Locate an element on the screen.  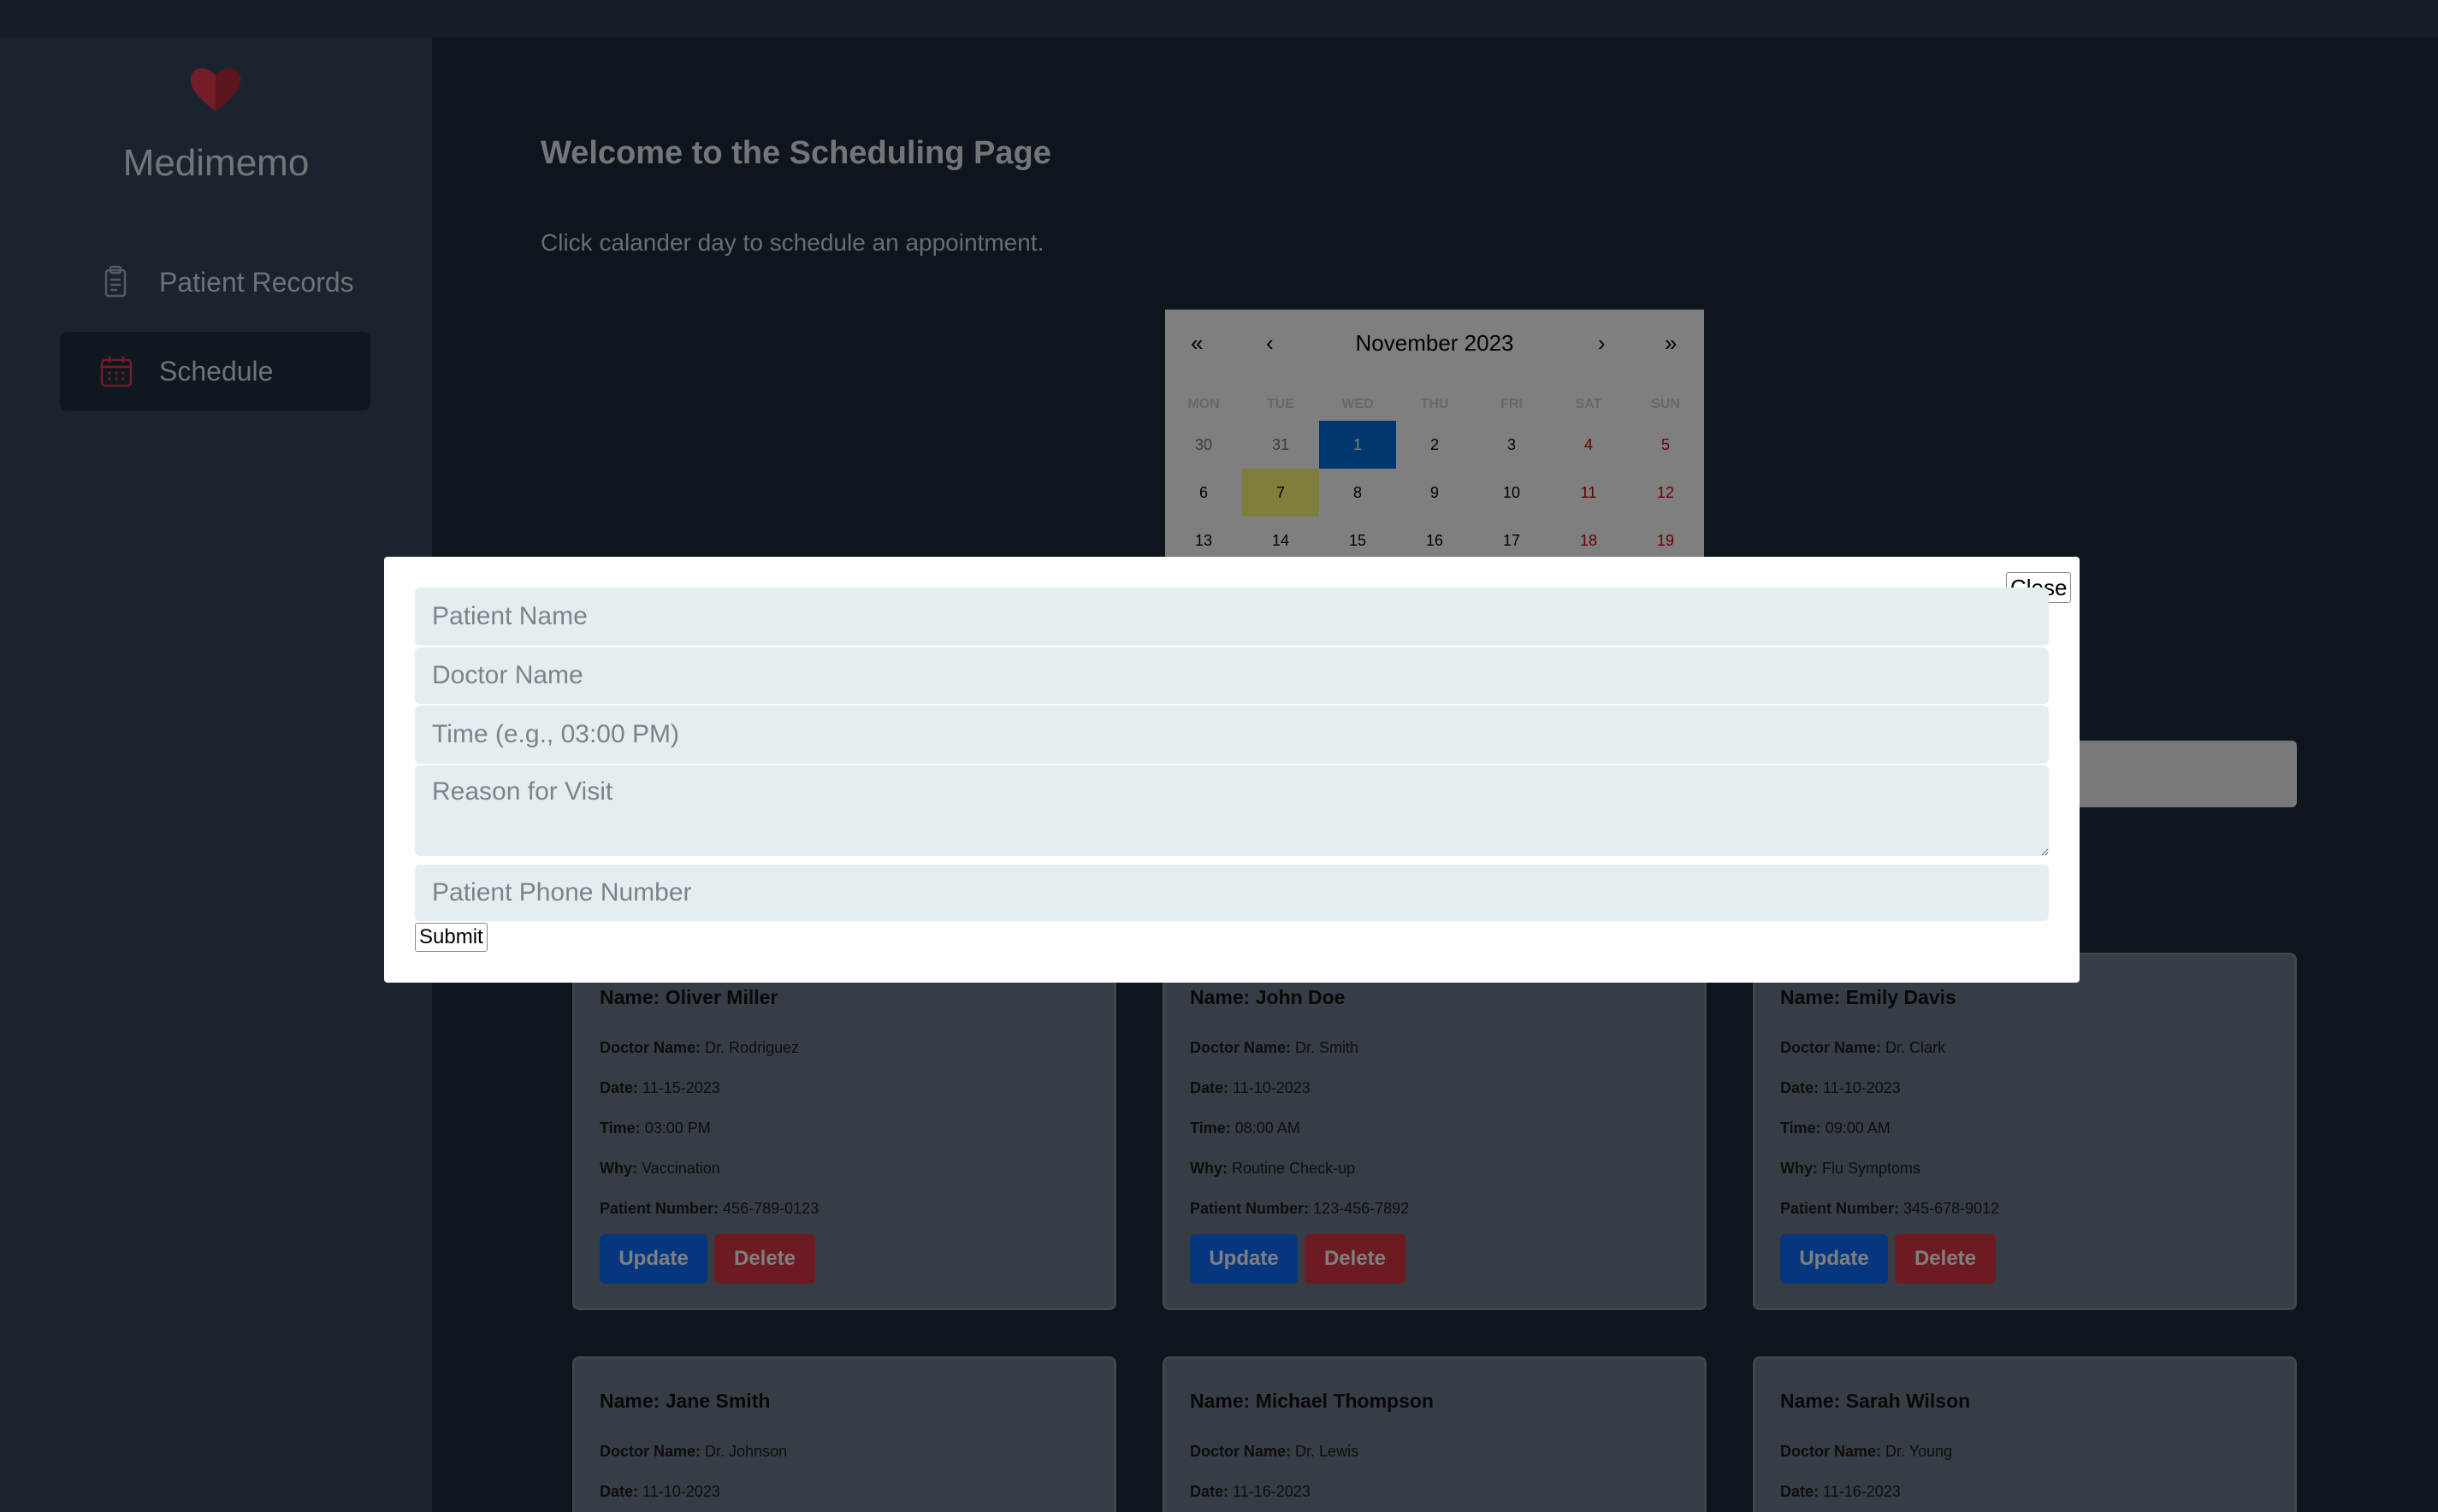
doctor-name-input is located at coordinates (1232, 675).